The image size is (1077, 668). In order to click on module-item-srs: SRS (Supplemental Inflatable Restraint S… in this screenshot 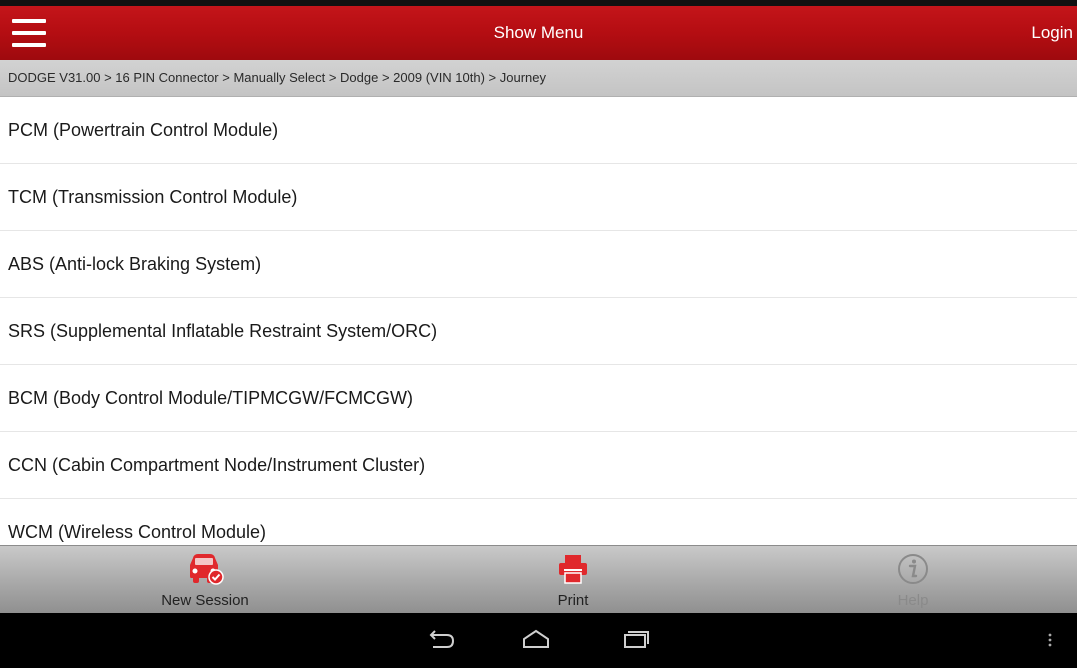, I will do `click(538, 331)`.